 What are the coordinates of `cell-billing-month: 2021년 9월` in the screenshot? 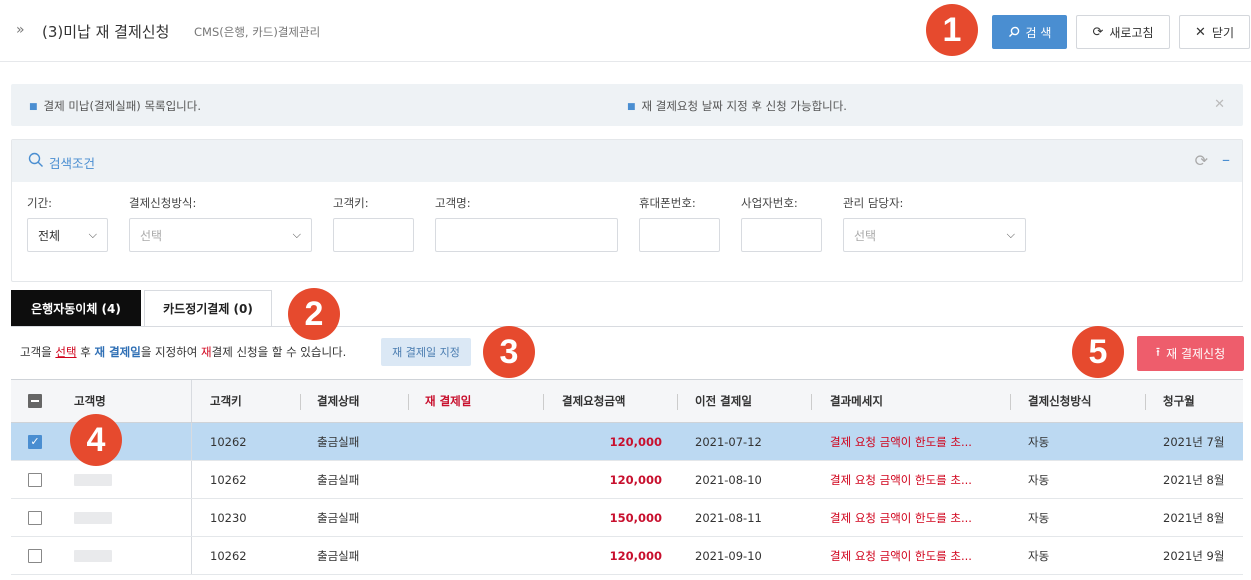 It's located at (1194, 555).